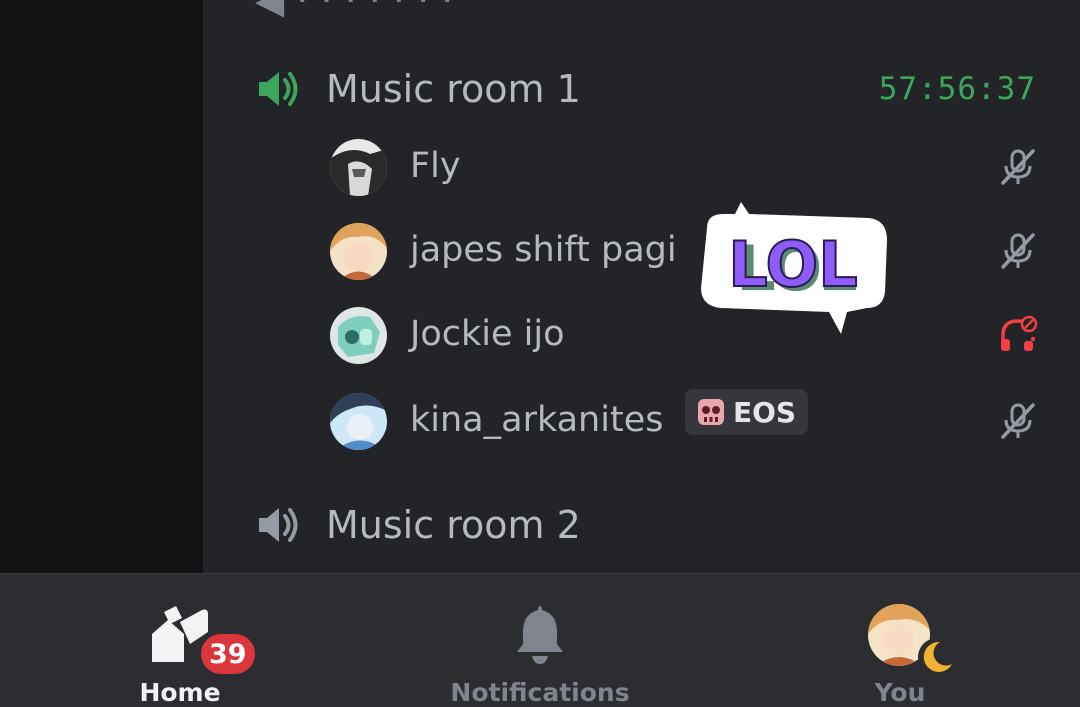  I want to click on username: japes shift pagi, so click(543, 250).